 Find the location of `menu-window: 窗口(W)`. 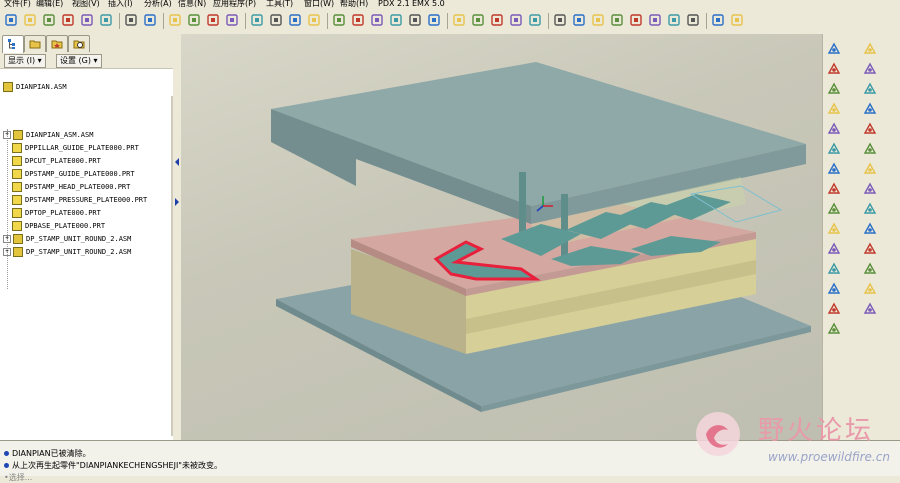

menu-window: 窗口(W) is located at coordinates (319, 4).